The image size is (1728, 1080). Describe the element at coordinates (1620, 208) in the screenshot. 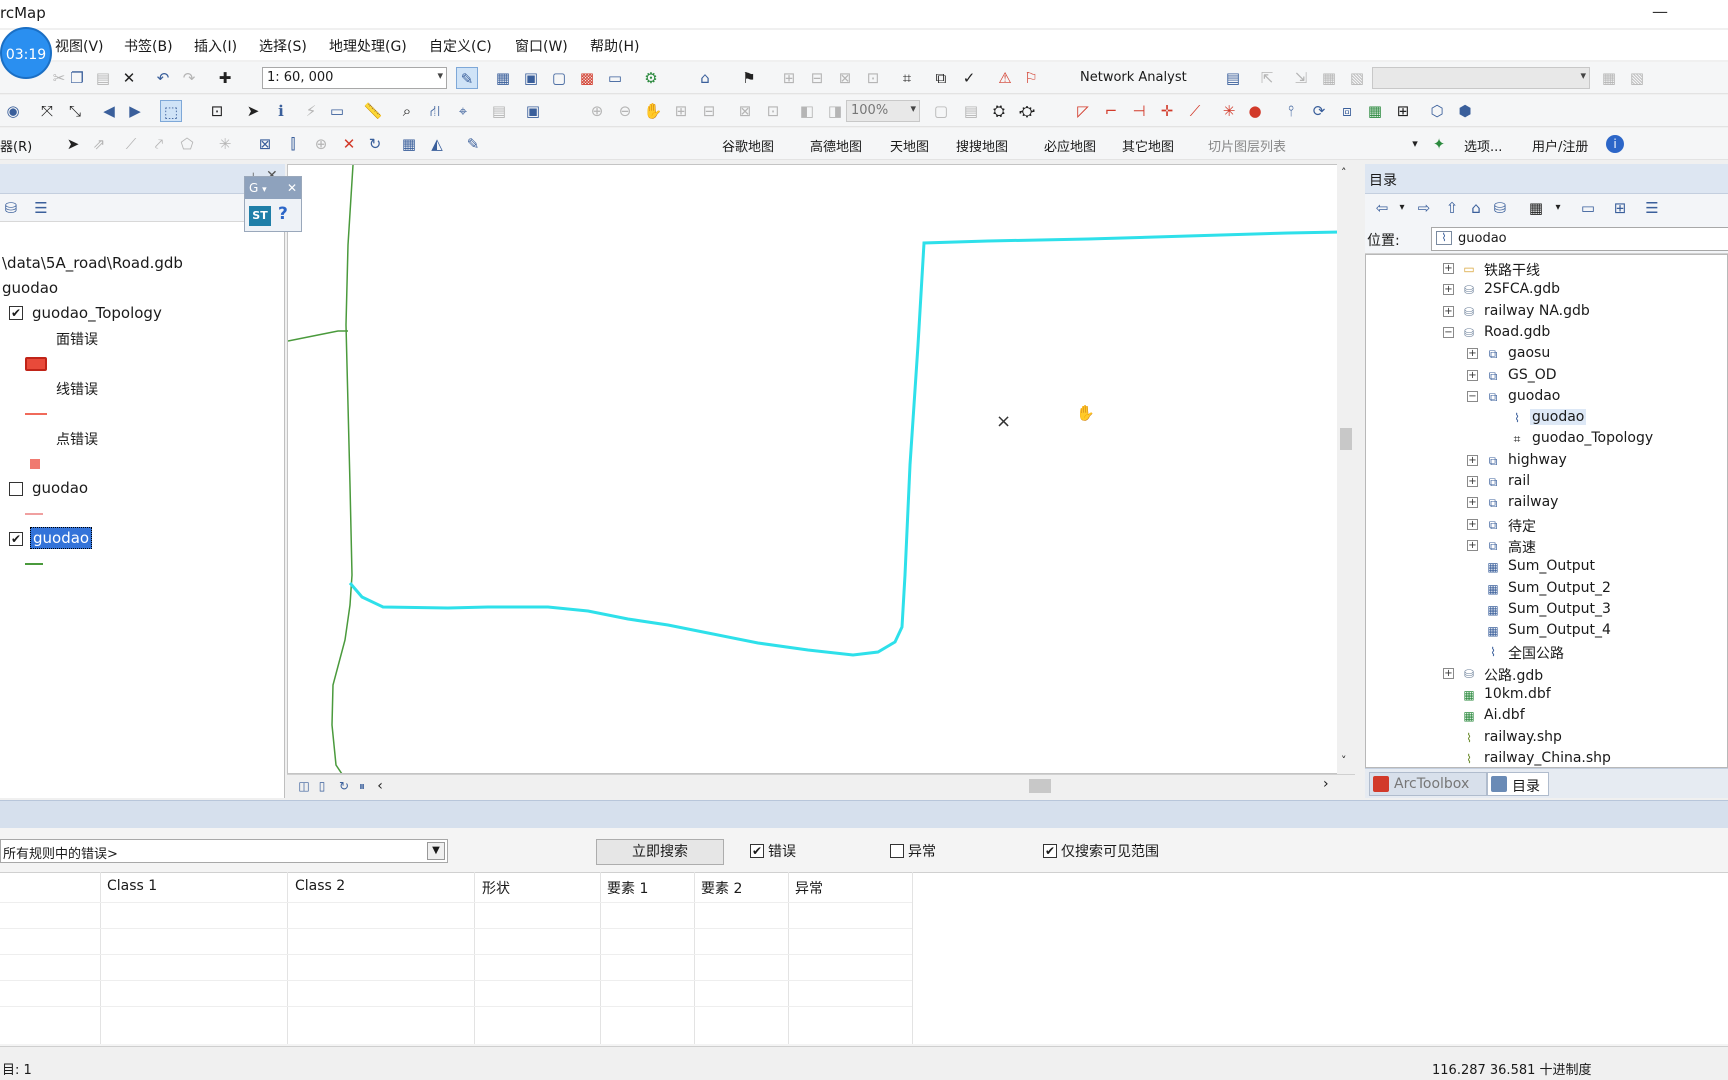

I see `toggle-contents-icon: ⊞` at that location.